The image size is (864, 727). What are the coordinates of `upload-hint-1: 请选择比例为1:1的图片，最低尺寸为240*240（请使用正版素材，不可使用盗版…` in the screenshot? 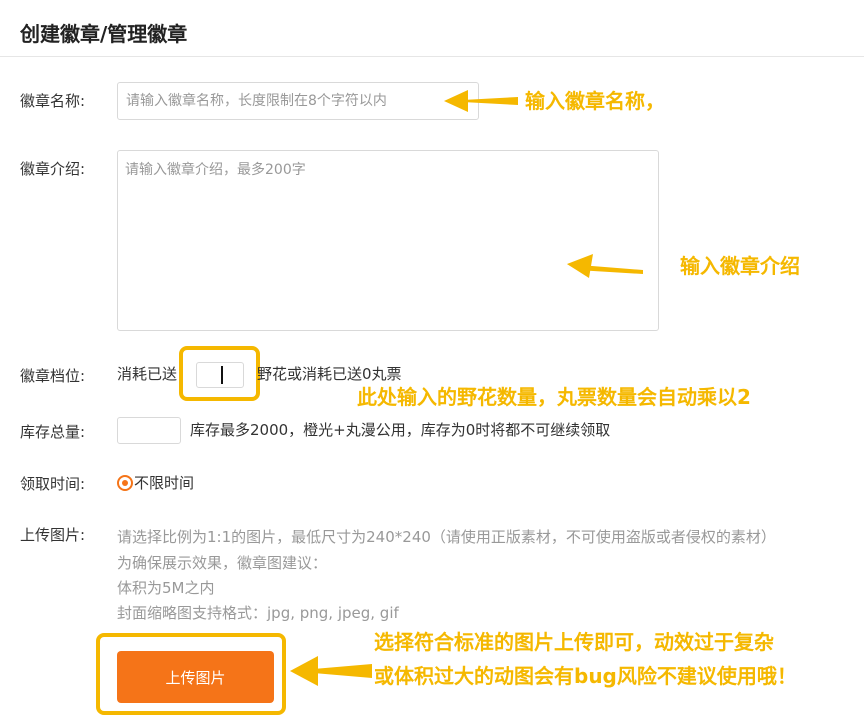 It's located at (446, 537).